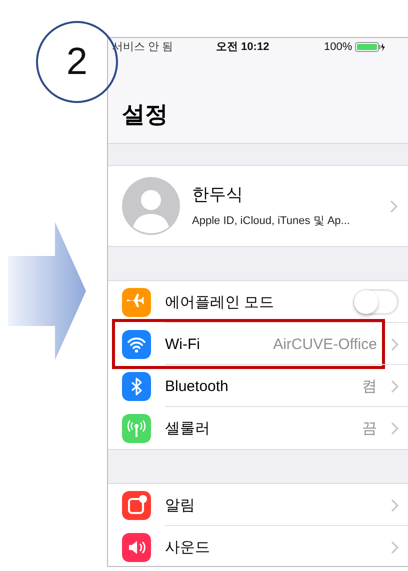 This screenshot has width=408, height=571. Describe the element at coordinates (369, 428) in the screenshot. I see `setting-value: 끔` at that location.